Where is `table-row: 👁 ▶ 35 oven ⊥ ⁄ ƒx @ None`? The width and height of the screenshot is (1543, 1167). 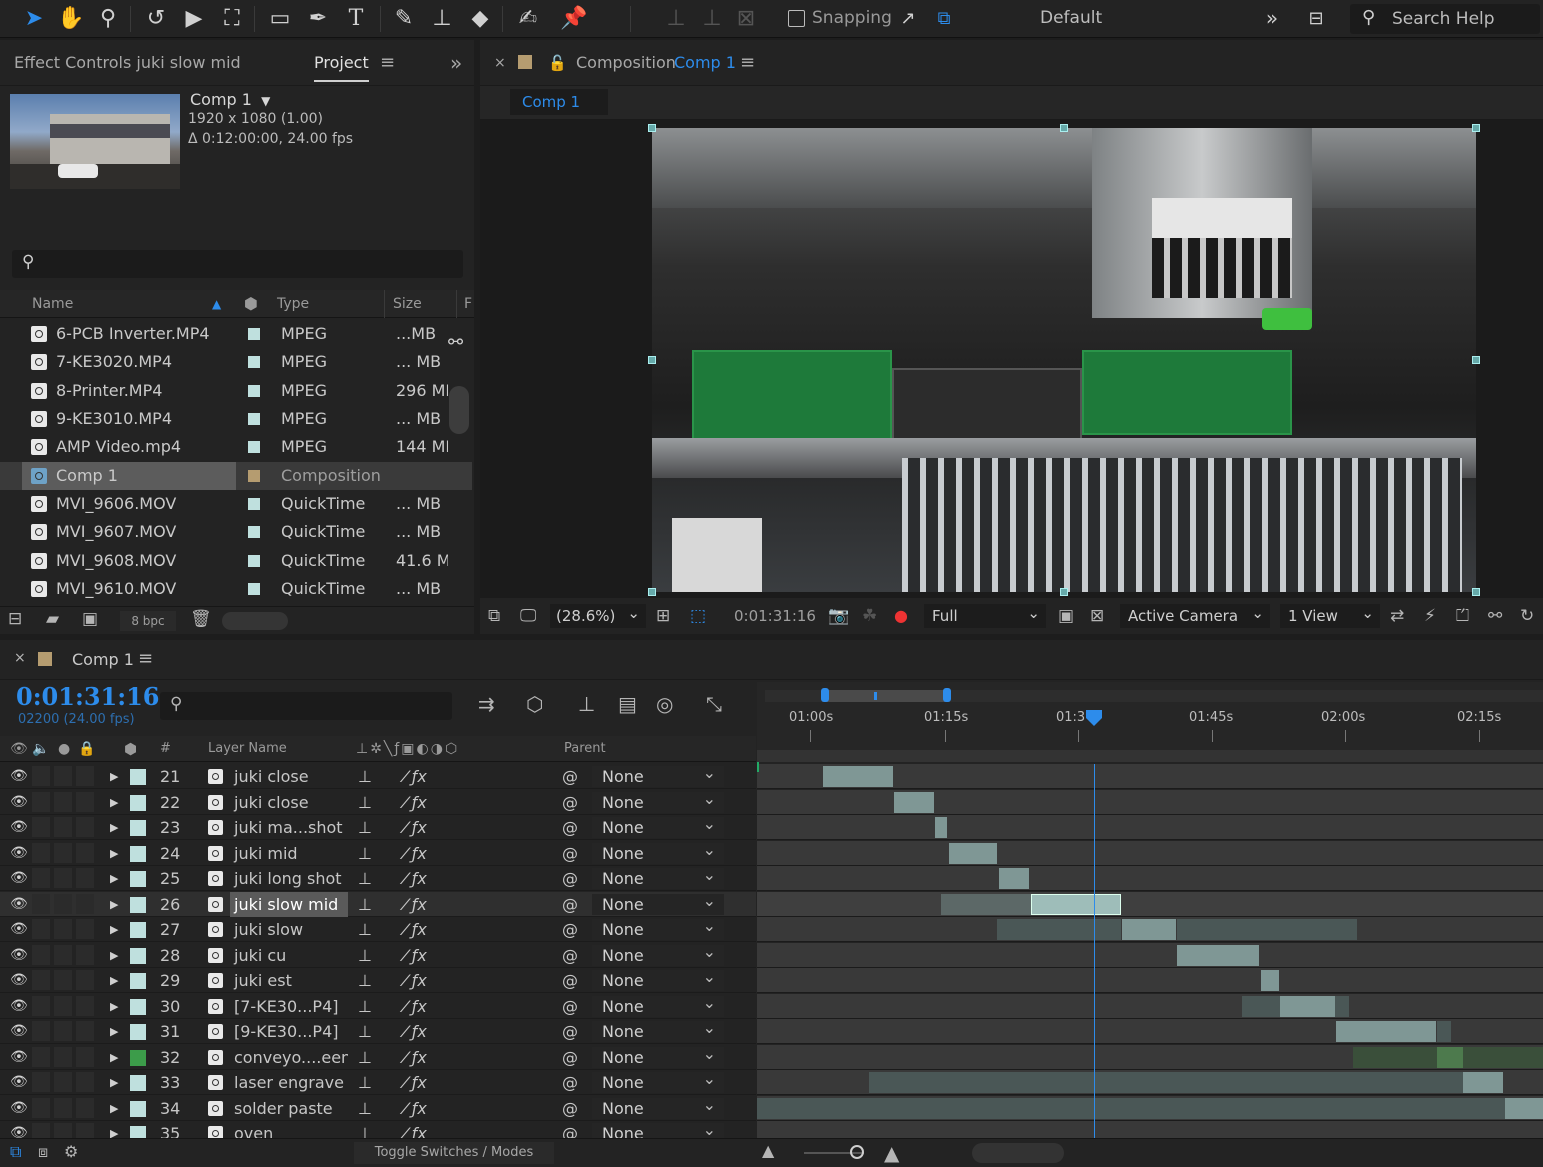
table-row: 👁 ▶ 35 oven ⊥ ⁄ ƒx @ None is located at coordinates (378, 1128).